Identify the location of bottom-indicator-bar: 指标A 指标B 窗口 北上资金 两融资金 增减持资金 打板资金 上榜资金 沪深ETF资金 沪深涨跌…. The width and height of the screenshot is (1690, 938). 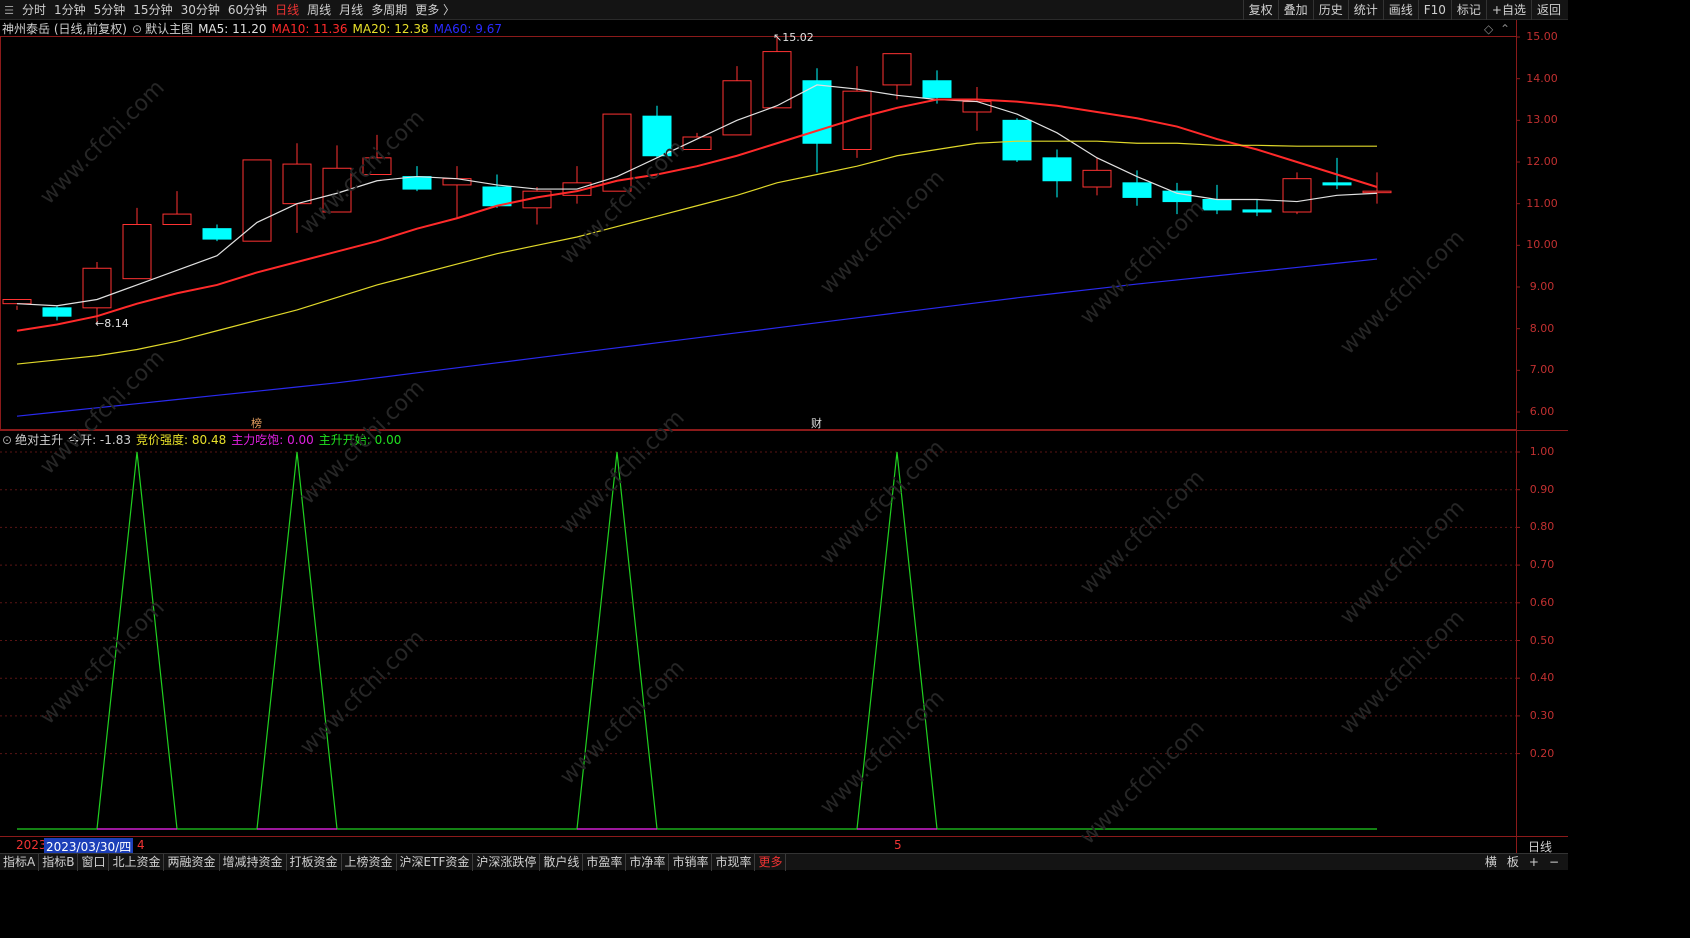
(784, 862).